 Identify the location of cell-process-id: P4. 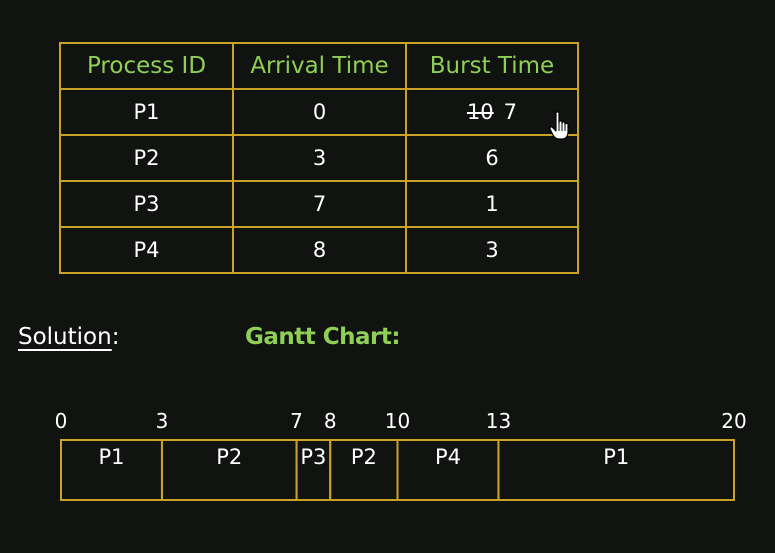
(146, 250).